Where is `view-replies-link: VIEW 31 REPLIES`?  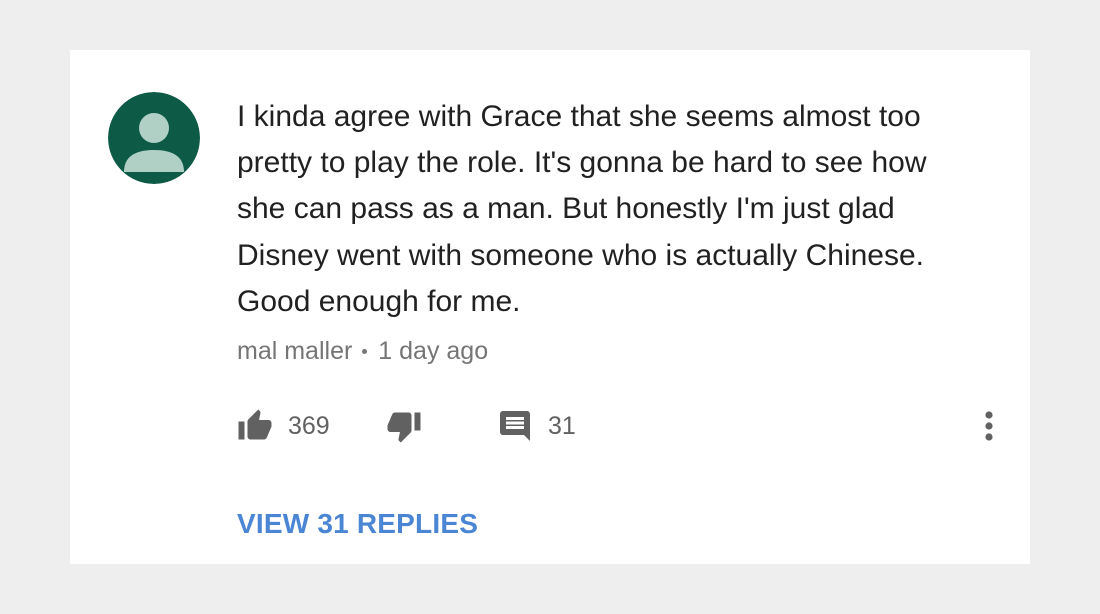 view-replies-link: VIEW 31 REPLIES is located at coordinates (357, 524).